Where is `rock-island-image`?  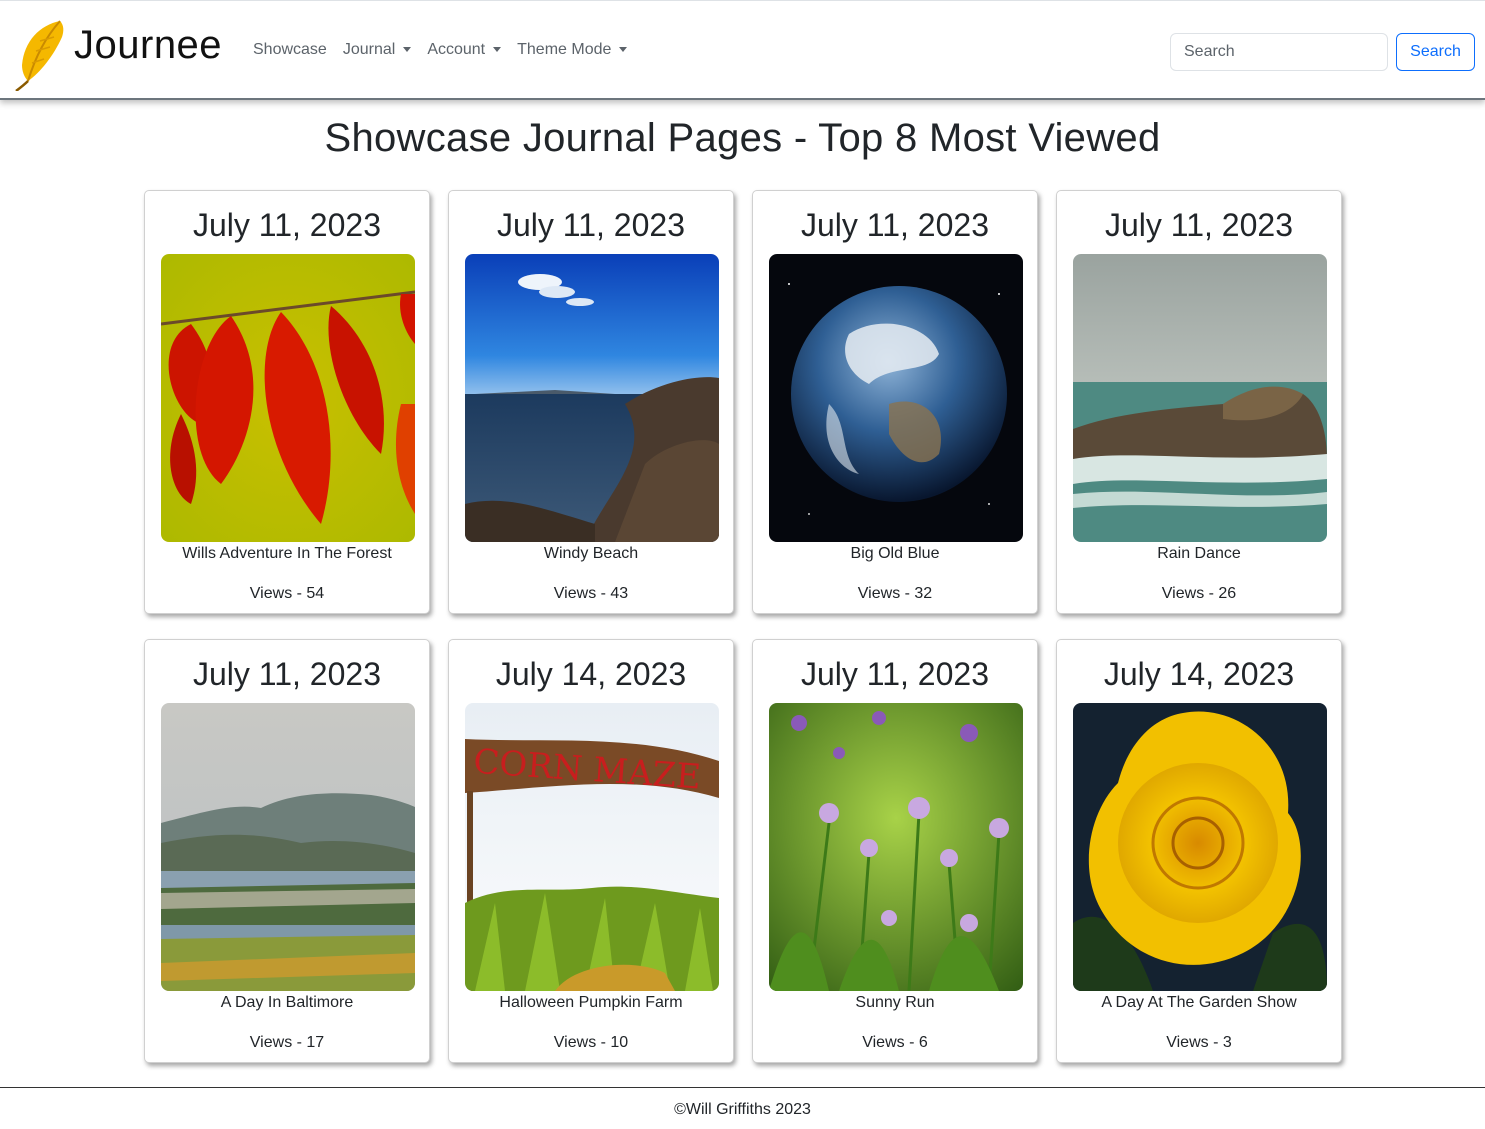
rock-island-image is located at coordinates (1200, 398).